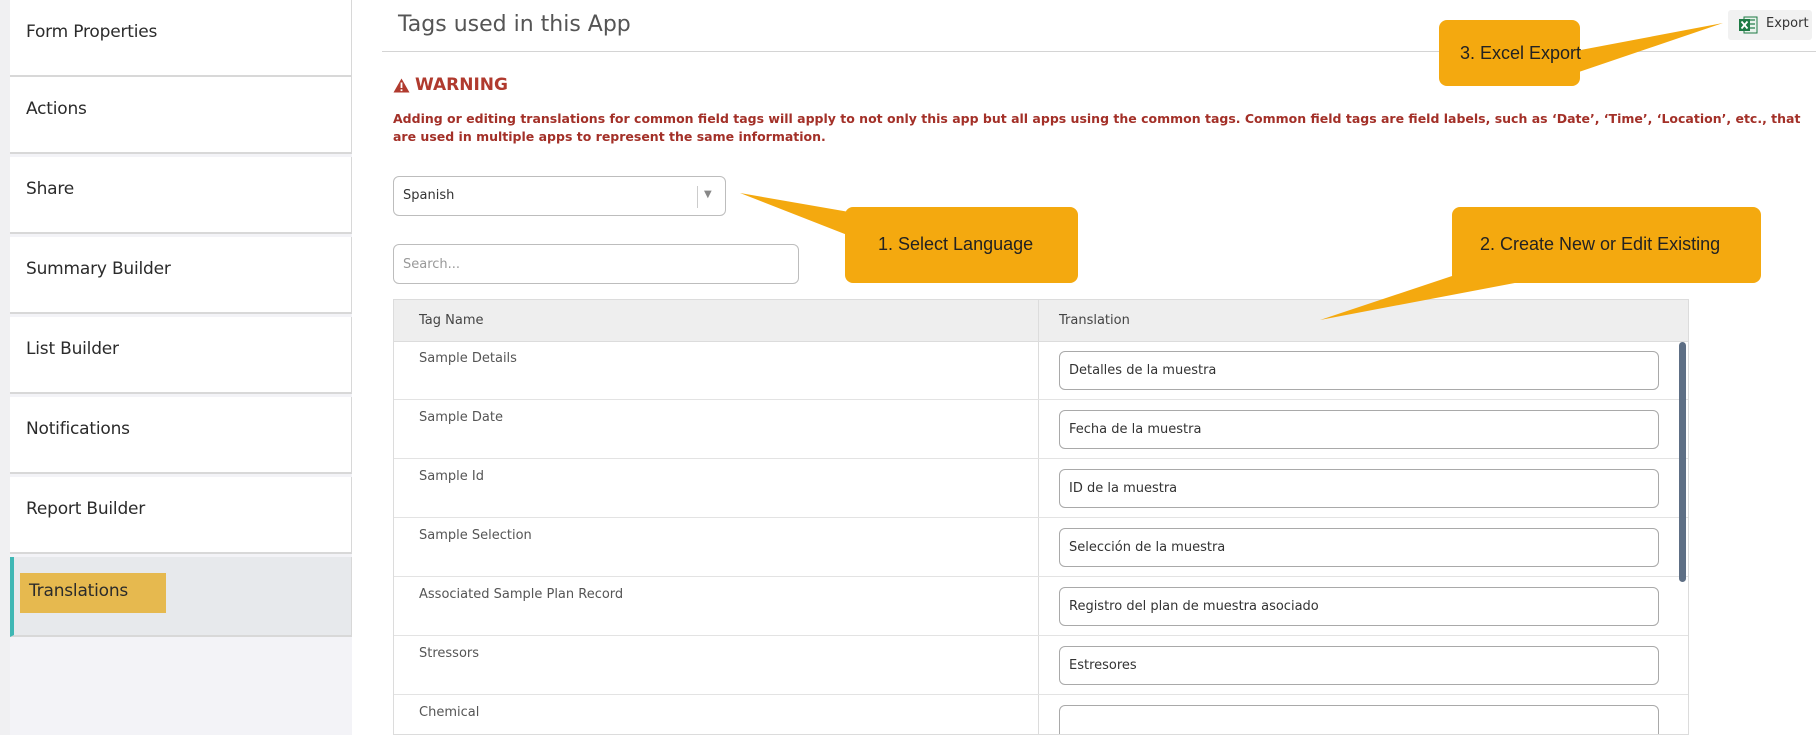 This screenshot has height=735, width=1816. Describe the element at coordinates (1600, 244) in the screenshot. I see `callout-text: 2. Create New or Edit Existing` at that location.